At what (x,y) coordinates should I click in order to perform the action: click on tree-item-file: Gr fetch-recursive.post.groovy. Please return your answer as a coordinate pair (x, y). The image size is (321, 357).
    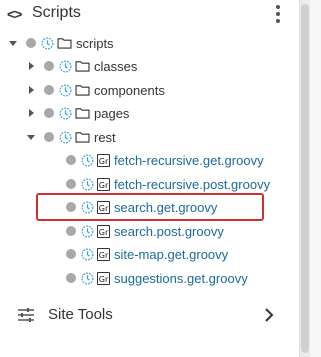
    Looking at the image, I should click on (168, 184).